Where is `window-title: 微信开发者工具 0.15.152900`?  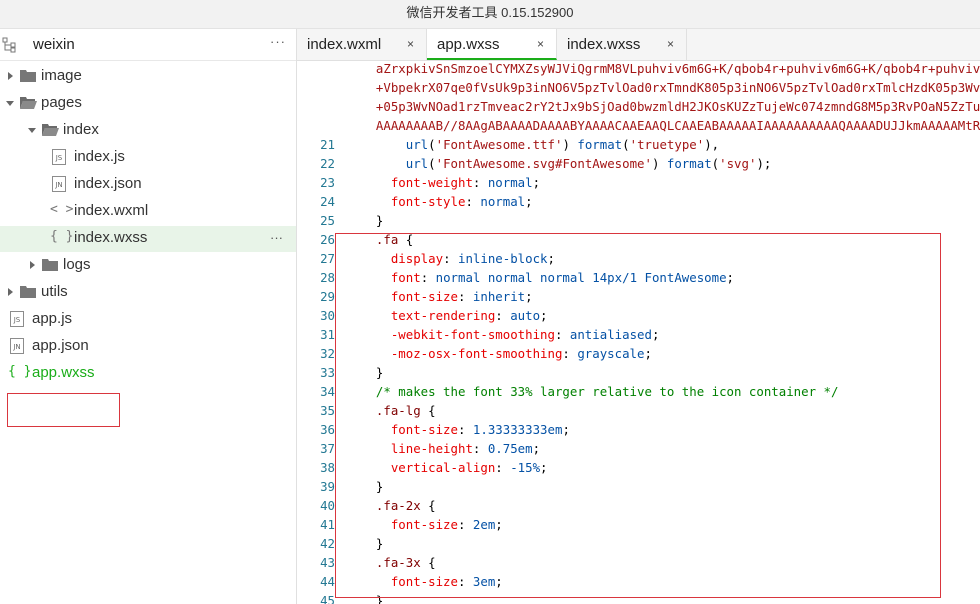 window-title: 微信开发者工具 0.15.152900 is located at coordinates (490, 14).